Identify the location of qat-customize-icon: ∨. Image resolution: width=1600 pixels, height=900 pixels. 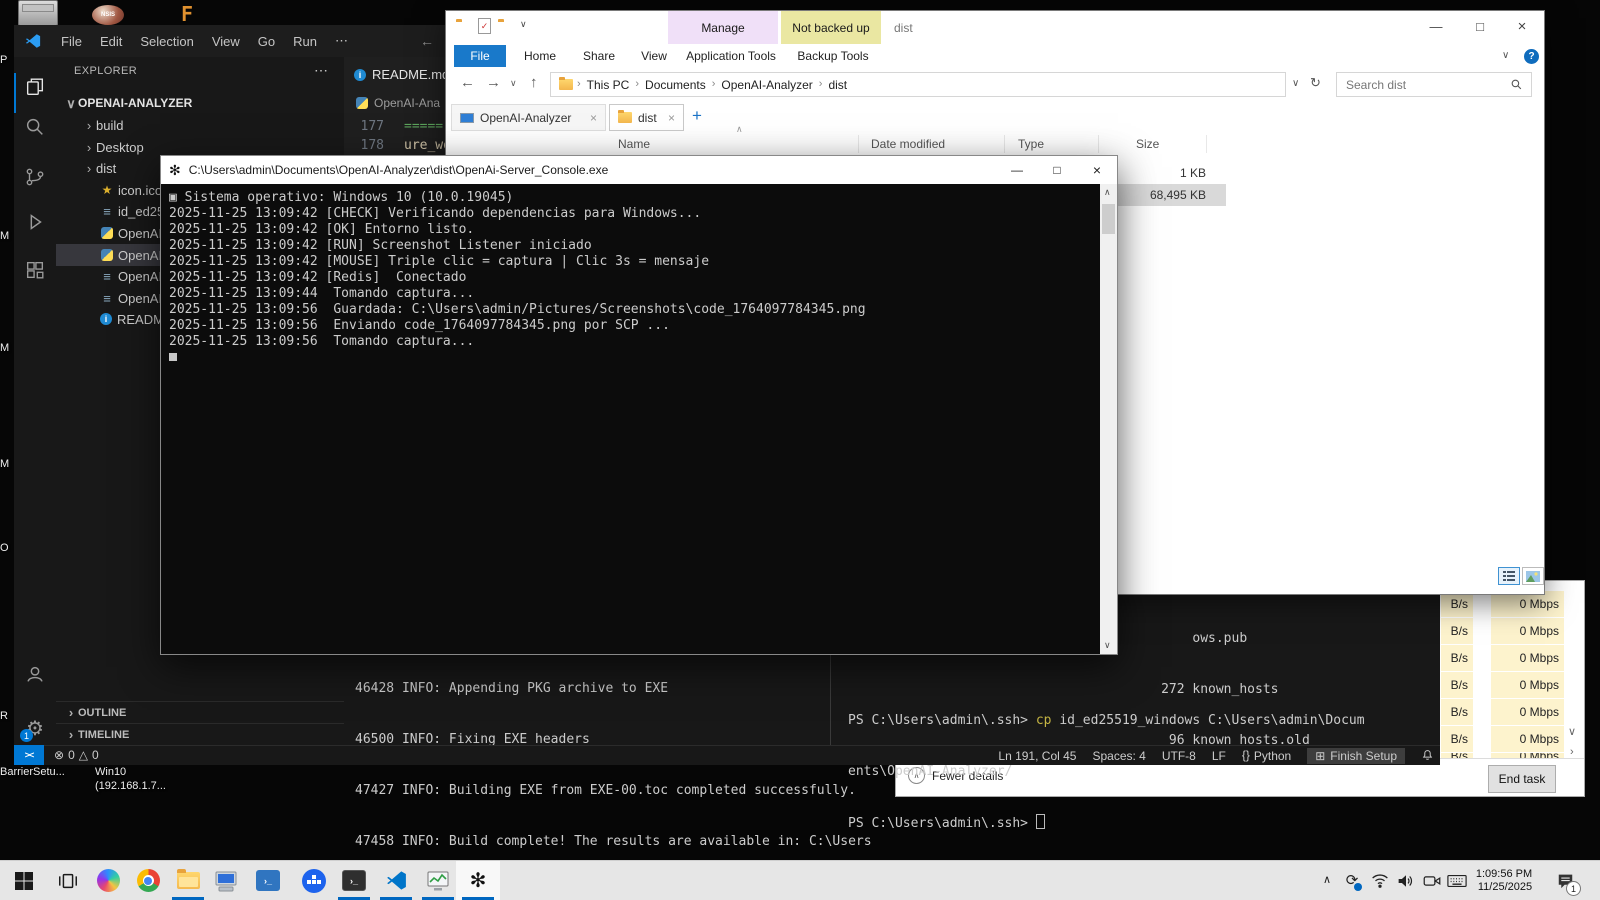
(523, 24).